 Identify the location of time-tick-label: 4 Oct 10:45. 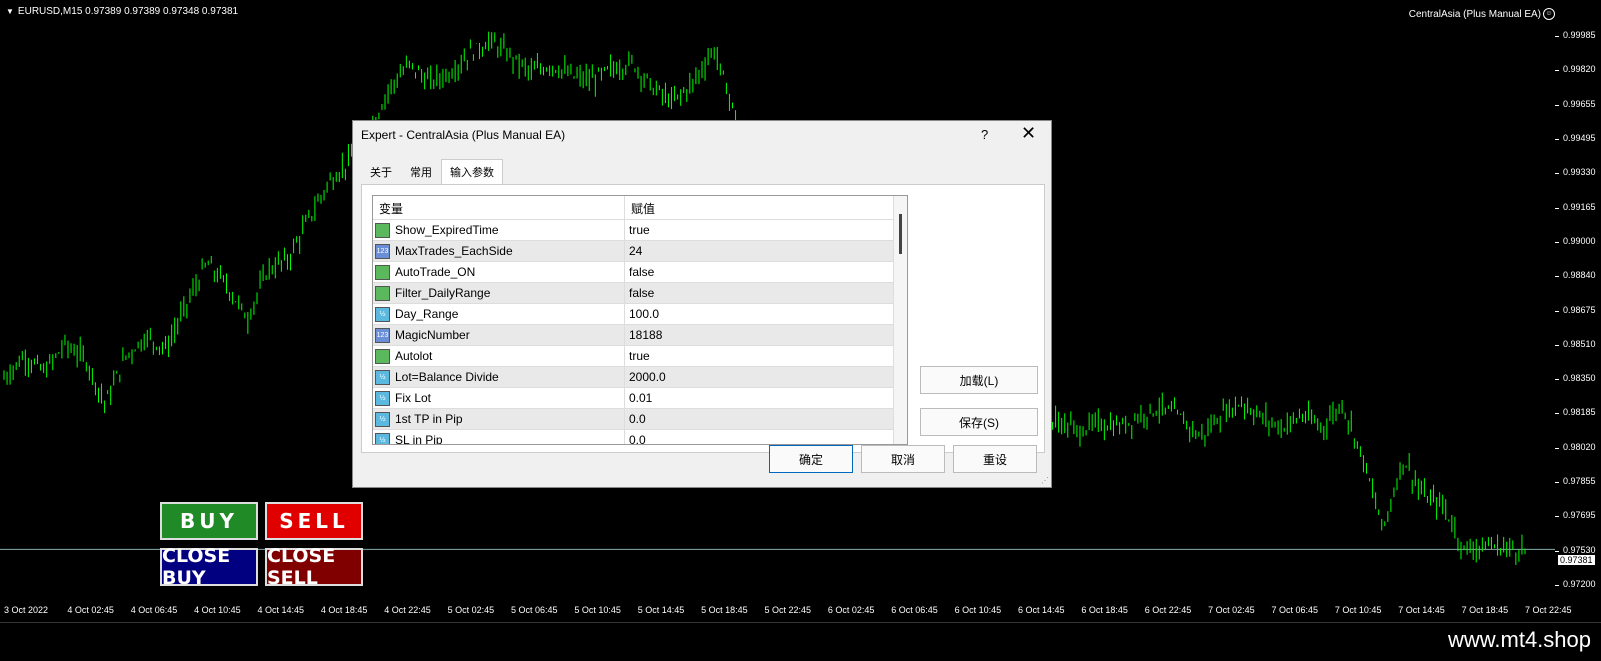
(217, 610).